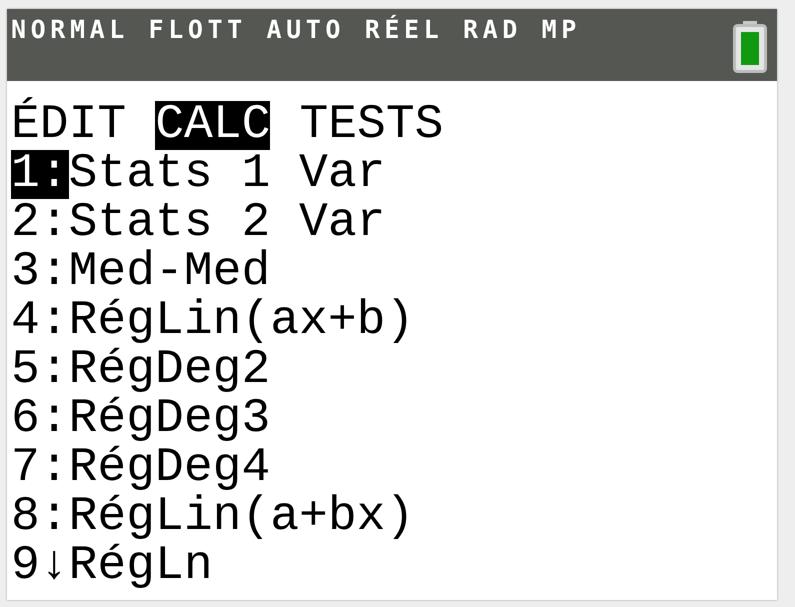 The width and height of the screenshot is (795, 607). What do you see at coordinates (227, 223) in the screenshot?
I see `menu-item-label: Stats 2 Var` at bounding box center [227, 223].